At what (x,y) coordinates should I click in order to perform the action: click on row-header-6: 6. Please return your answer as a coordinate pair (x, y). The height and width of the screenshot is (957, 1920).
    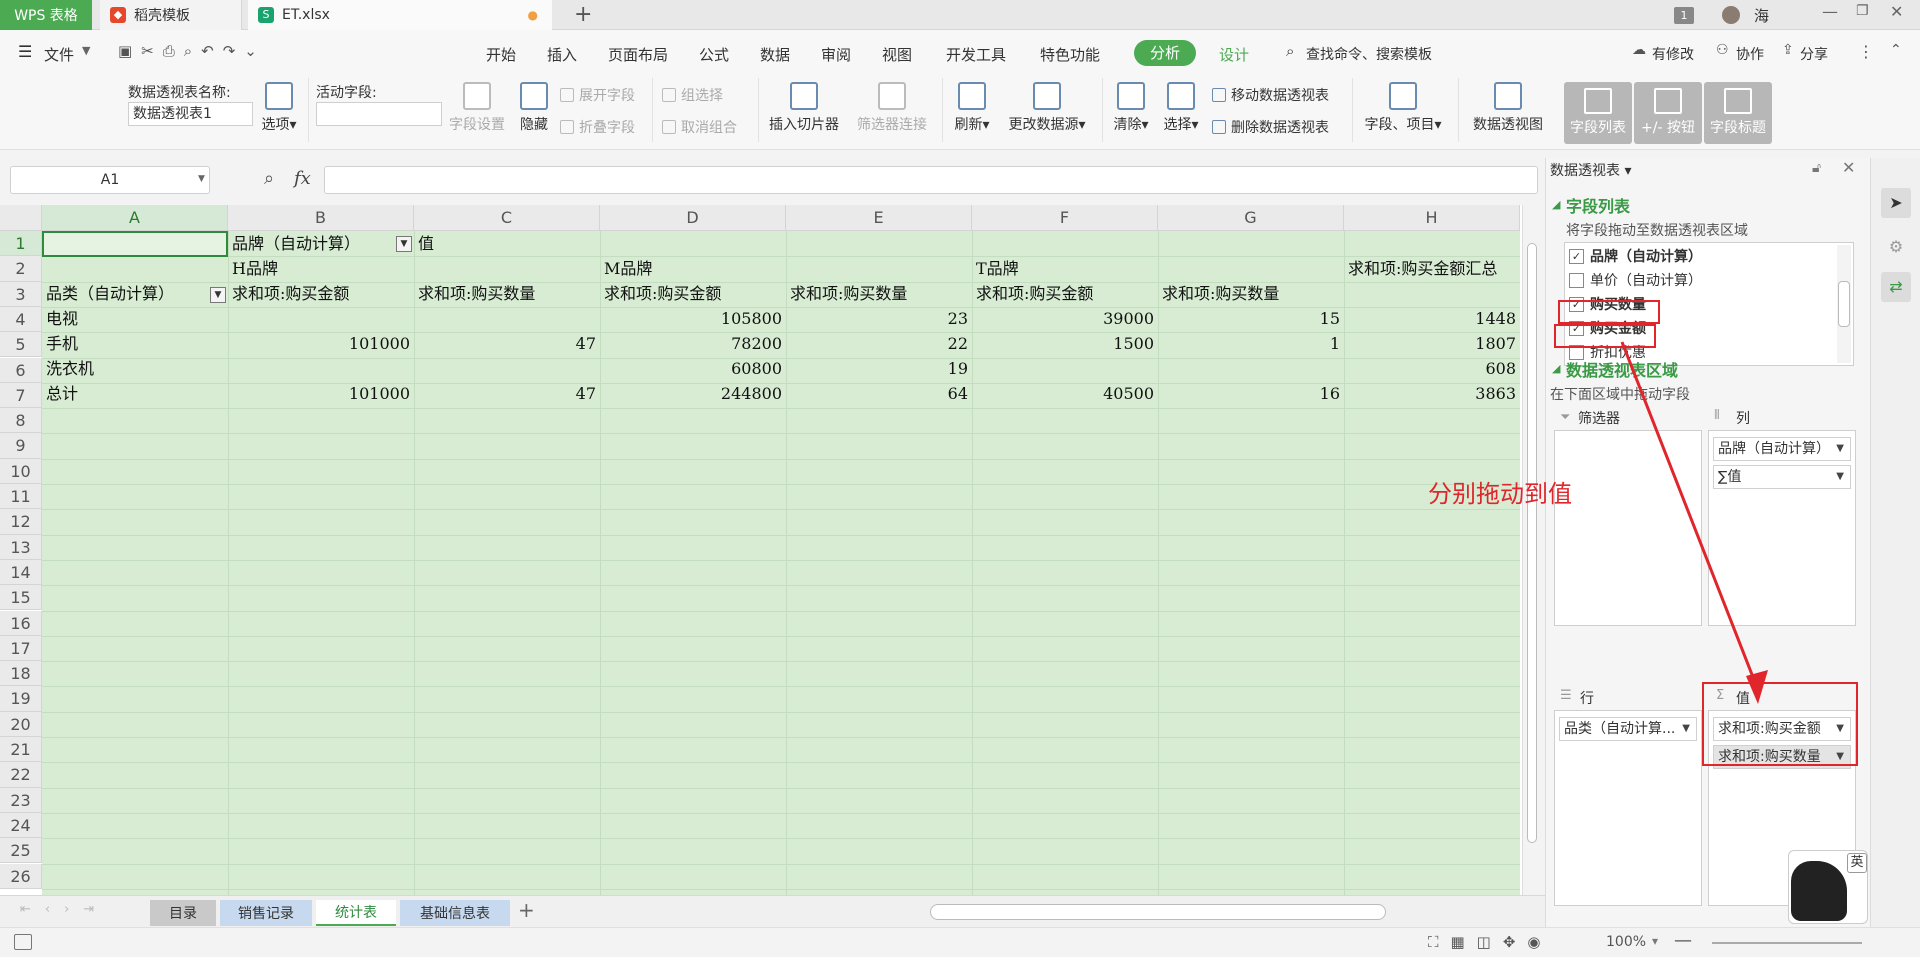
    Looking at the image, I should click on (21, 370).